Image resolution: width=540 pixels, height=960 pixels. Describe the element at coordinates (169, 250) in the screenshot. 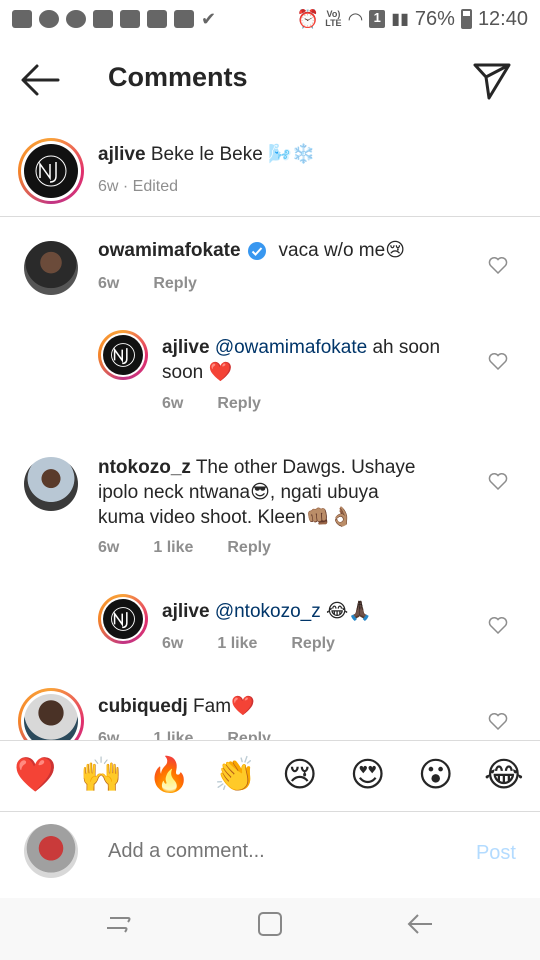

I see `comment-username: owamimafokate` at that location.